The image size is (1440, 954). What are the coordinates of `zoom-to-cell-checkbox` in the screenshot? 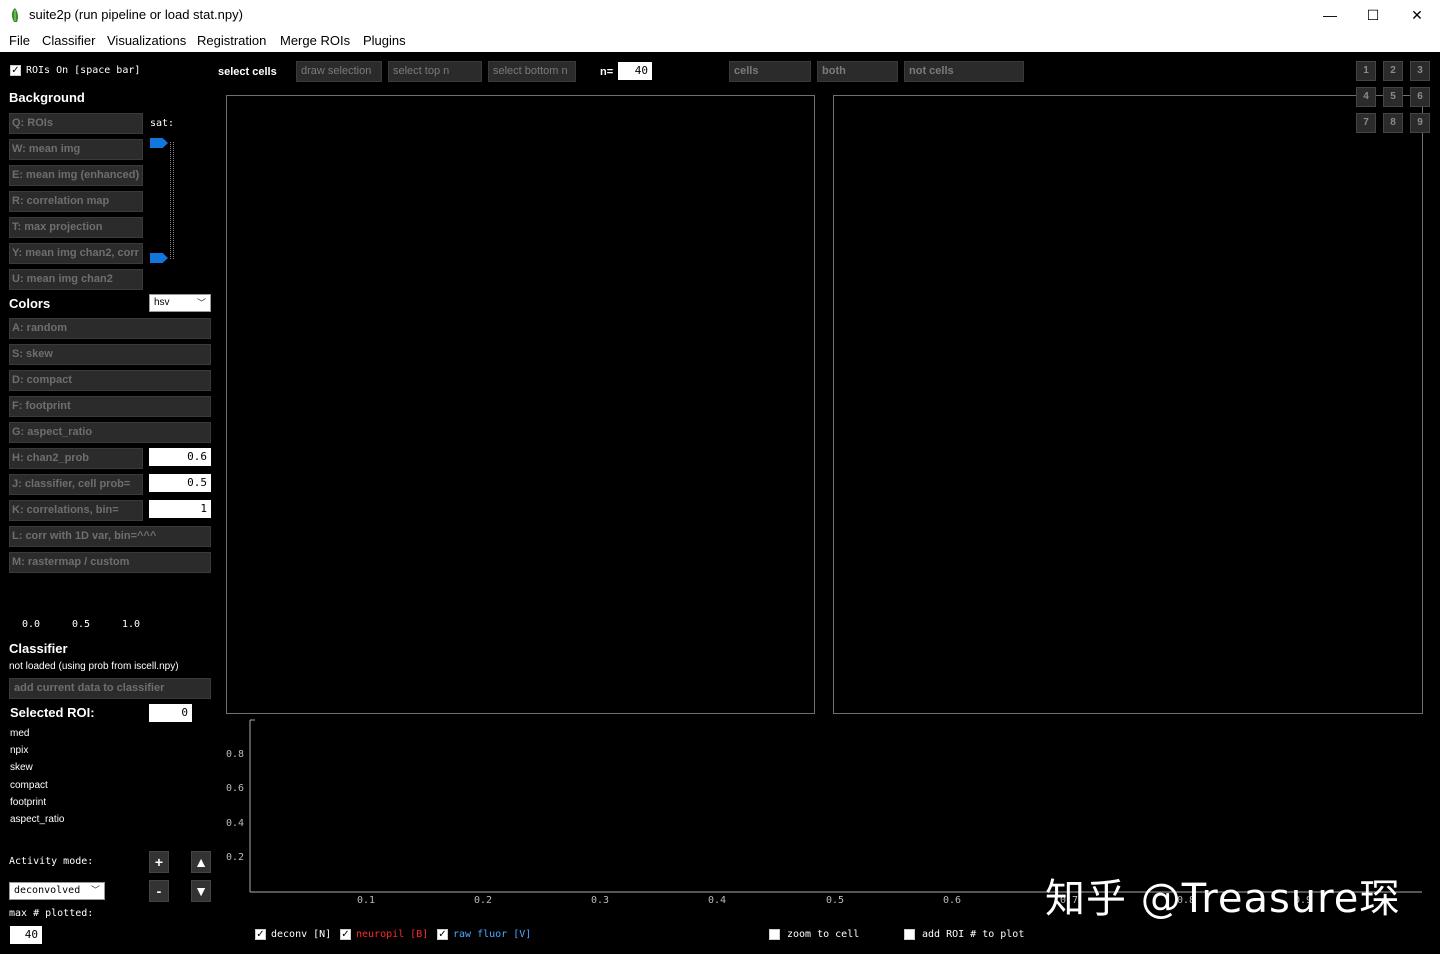 It's located at (774, 934).